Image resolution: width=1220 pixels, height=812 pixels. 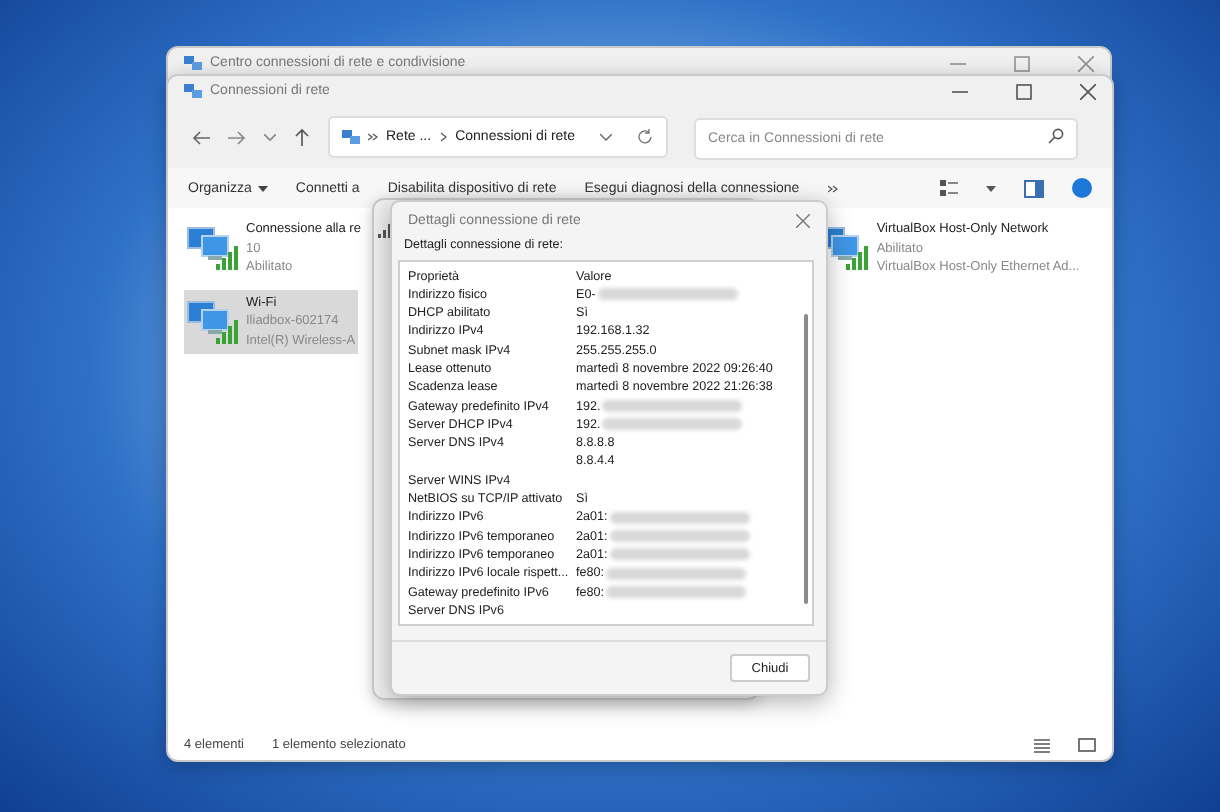 I want to click on tiles-view-icon, so click(x=1087, y=745).